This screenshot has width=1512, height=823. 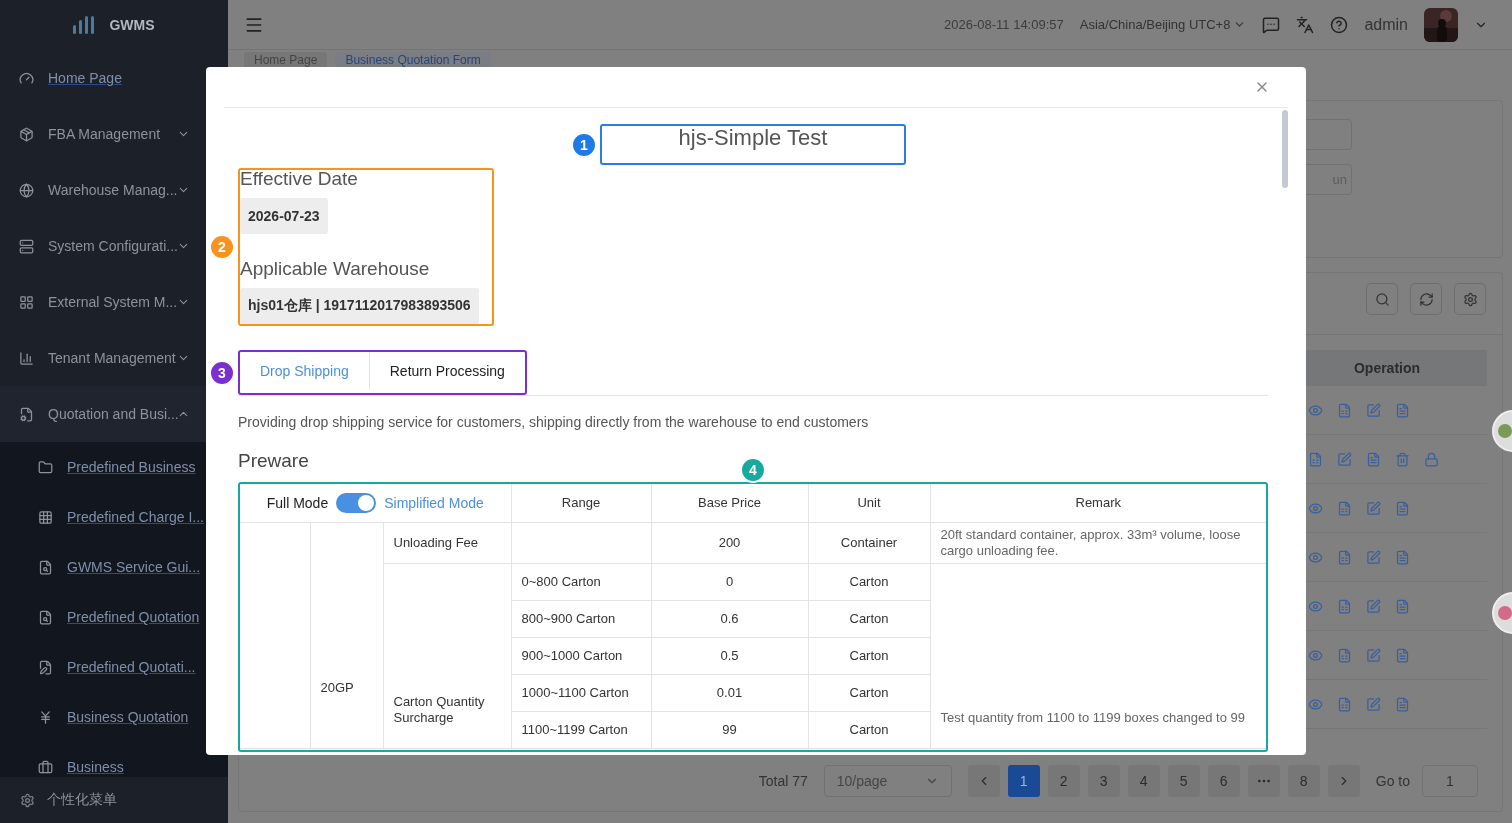 What do you see at coordinates (1143, 781) in the screenshot?
I see `page-button: 4` at bounding box center [1143, 781].